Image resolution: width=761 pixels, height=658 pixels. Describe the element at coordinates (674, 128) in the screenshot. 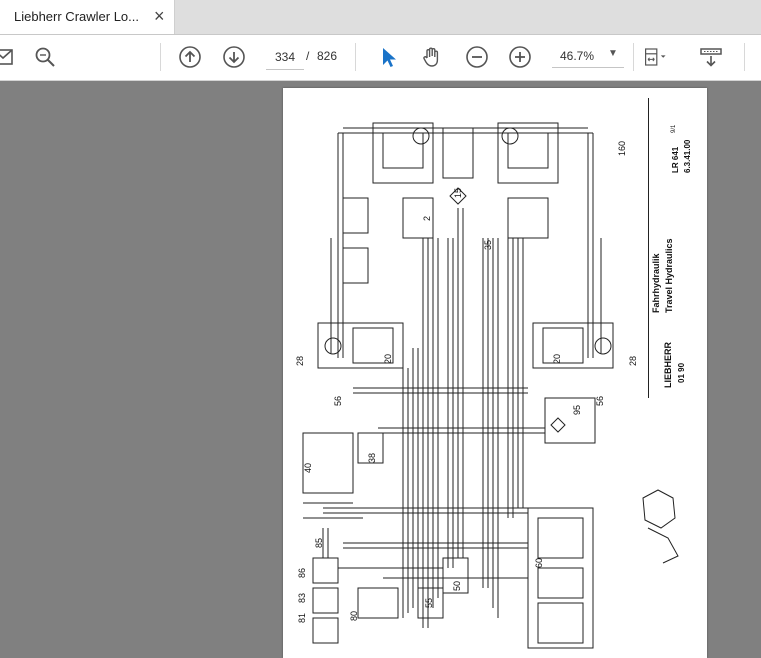

I see `model-suffix: 9/1` at that location.